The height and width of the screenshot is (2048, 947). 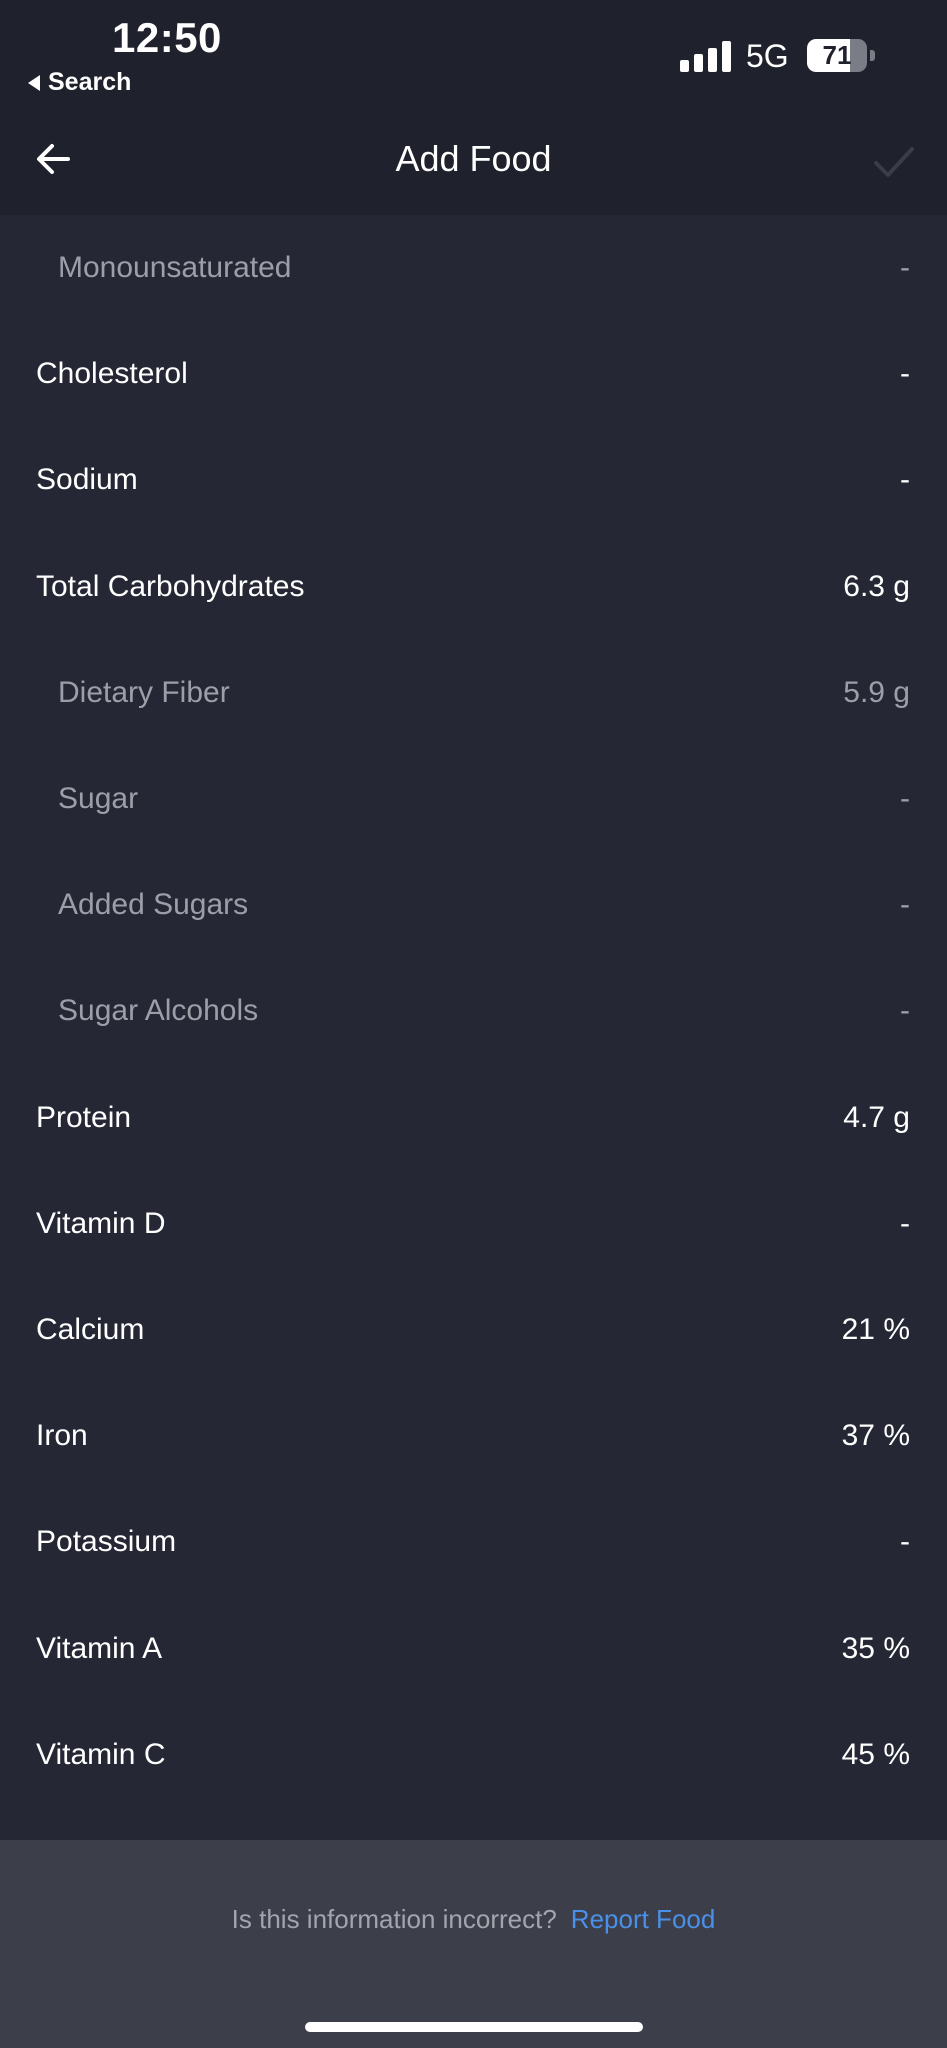 I want to click on nutrient-label: Iron, so click(x=62, y=1436).